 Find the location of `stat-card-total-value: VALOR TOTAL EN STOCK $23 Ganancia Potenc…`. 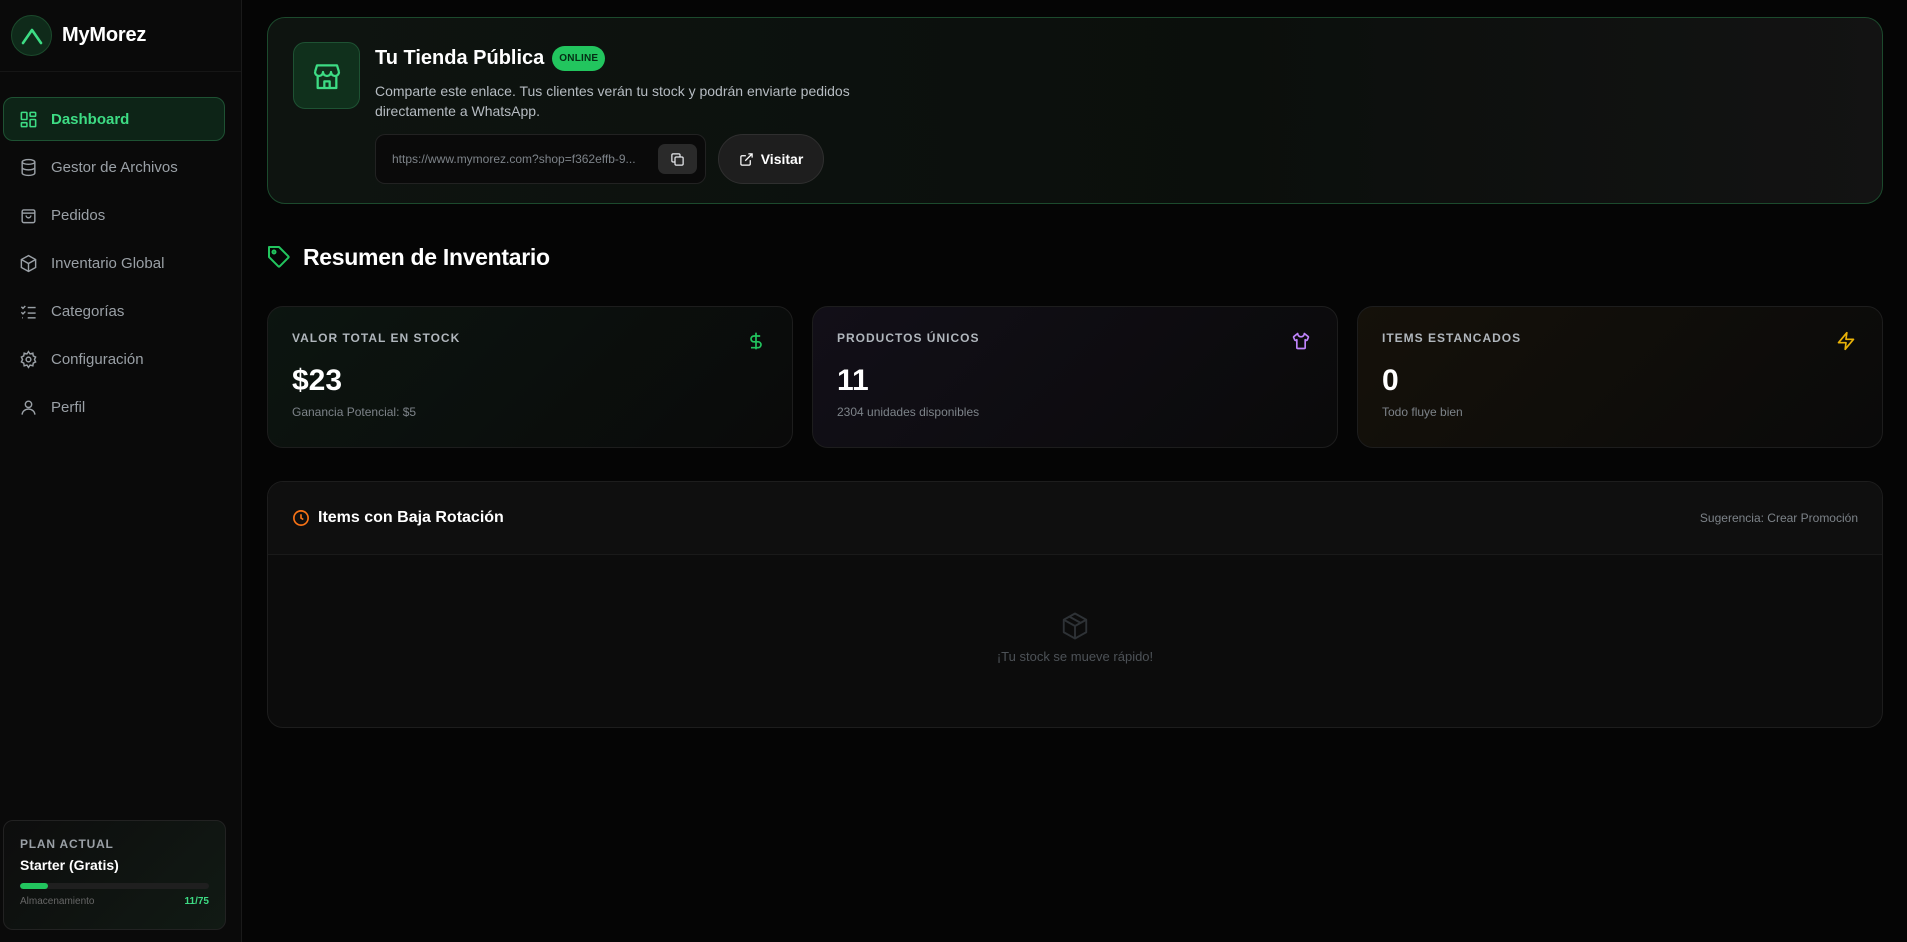

stat-card-total-value: VALOR TOTAL EN STOCK $23 Ganancia Potenc… is located at coordinates (530, 377).